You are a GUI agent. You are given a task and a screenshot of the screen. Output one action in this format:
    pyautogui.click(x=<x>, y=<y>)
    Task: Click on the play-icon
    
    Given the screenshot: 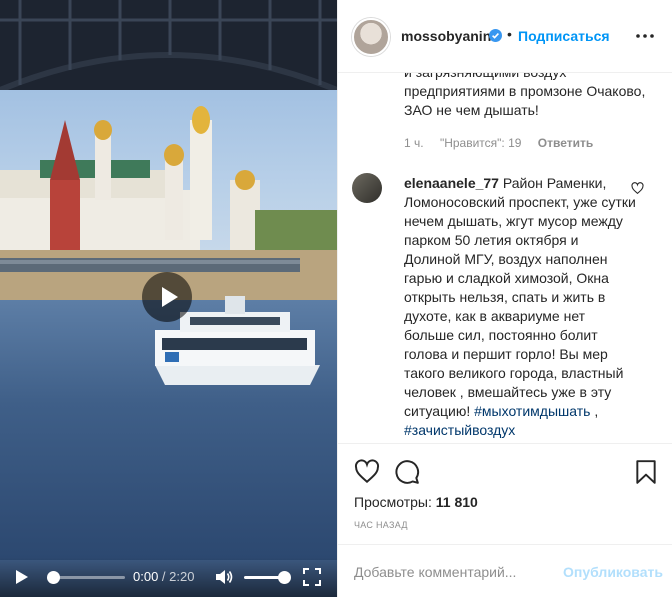 What is the action you would take?
    pyautogui.click(x=22, y=577)
    